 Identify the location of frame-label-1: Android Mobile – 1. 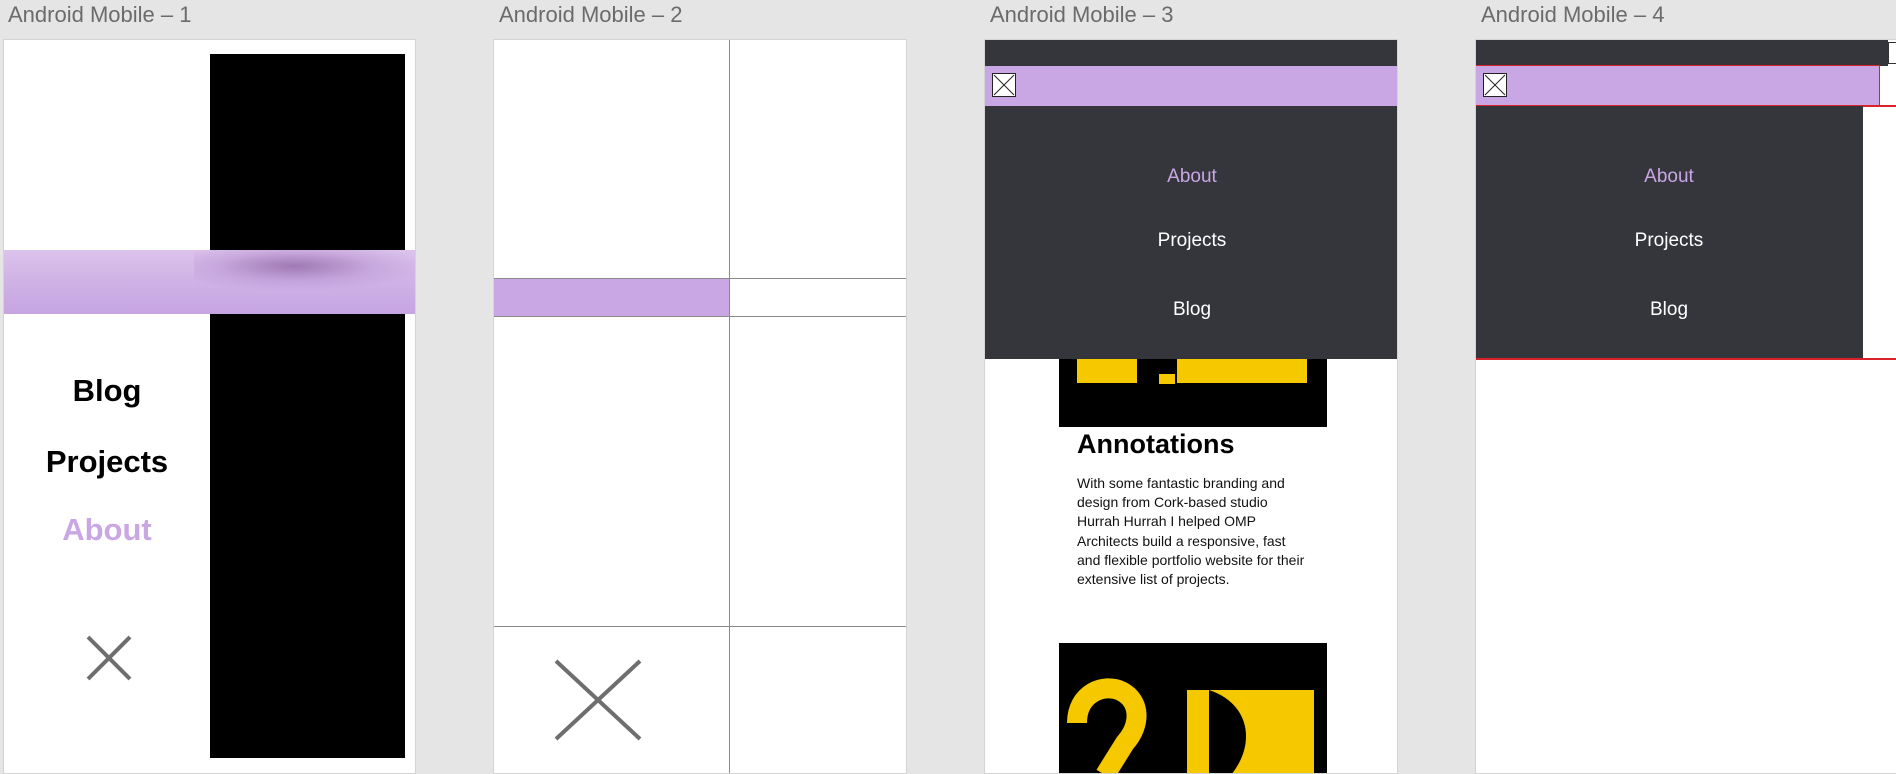
(99, 15).